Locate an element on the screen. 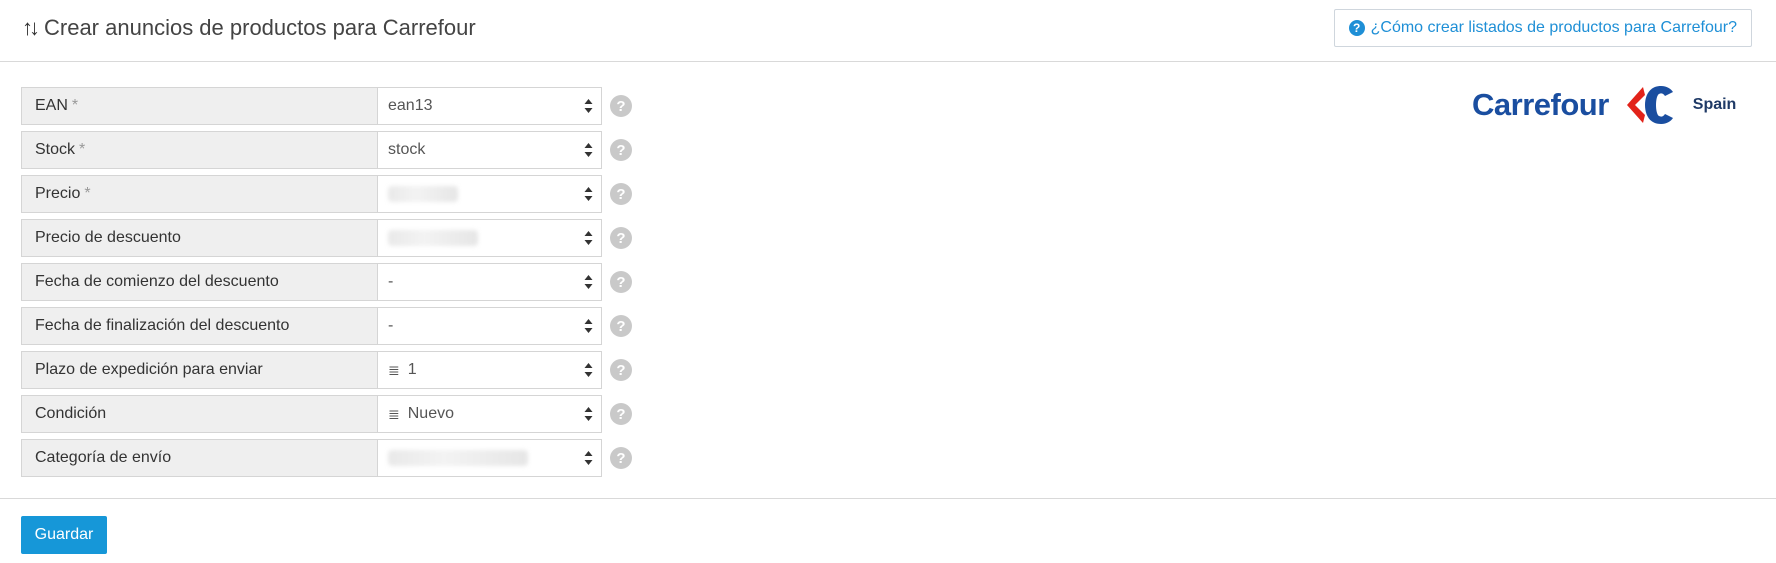  ean-select: ean13 is located at coordinates (490, 106).